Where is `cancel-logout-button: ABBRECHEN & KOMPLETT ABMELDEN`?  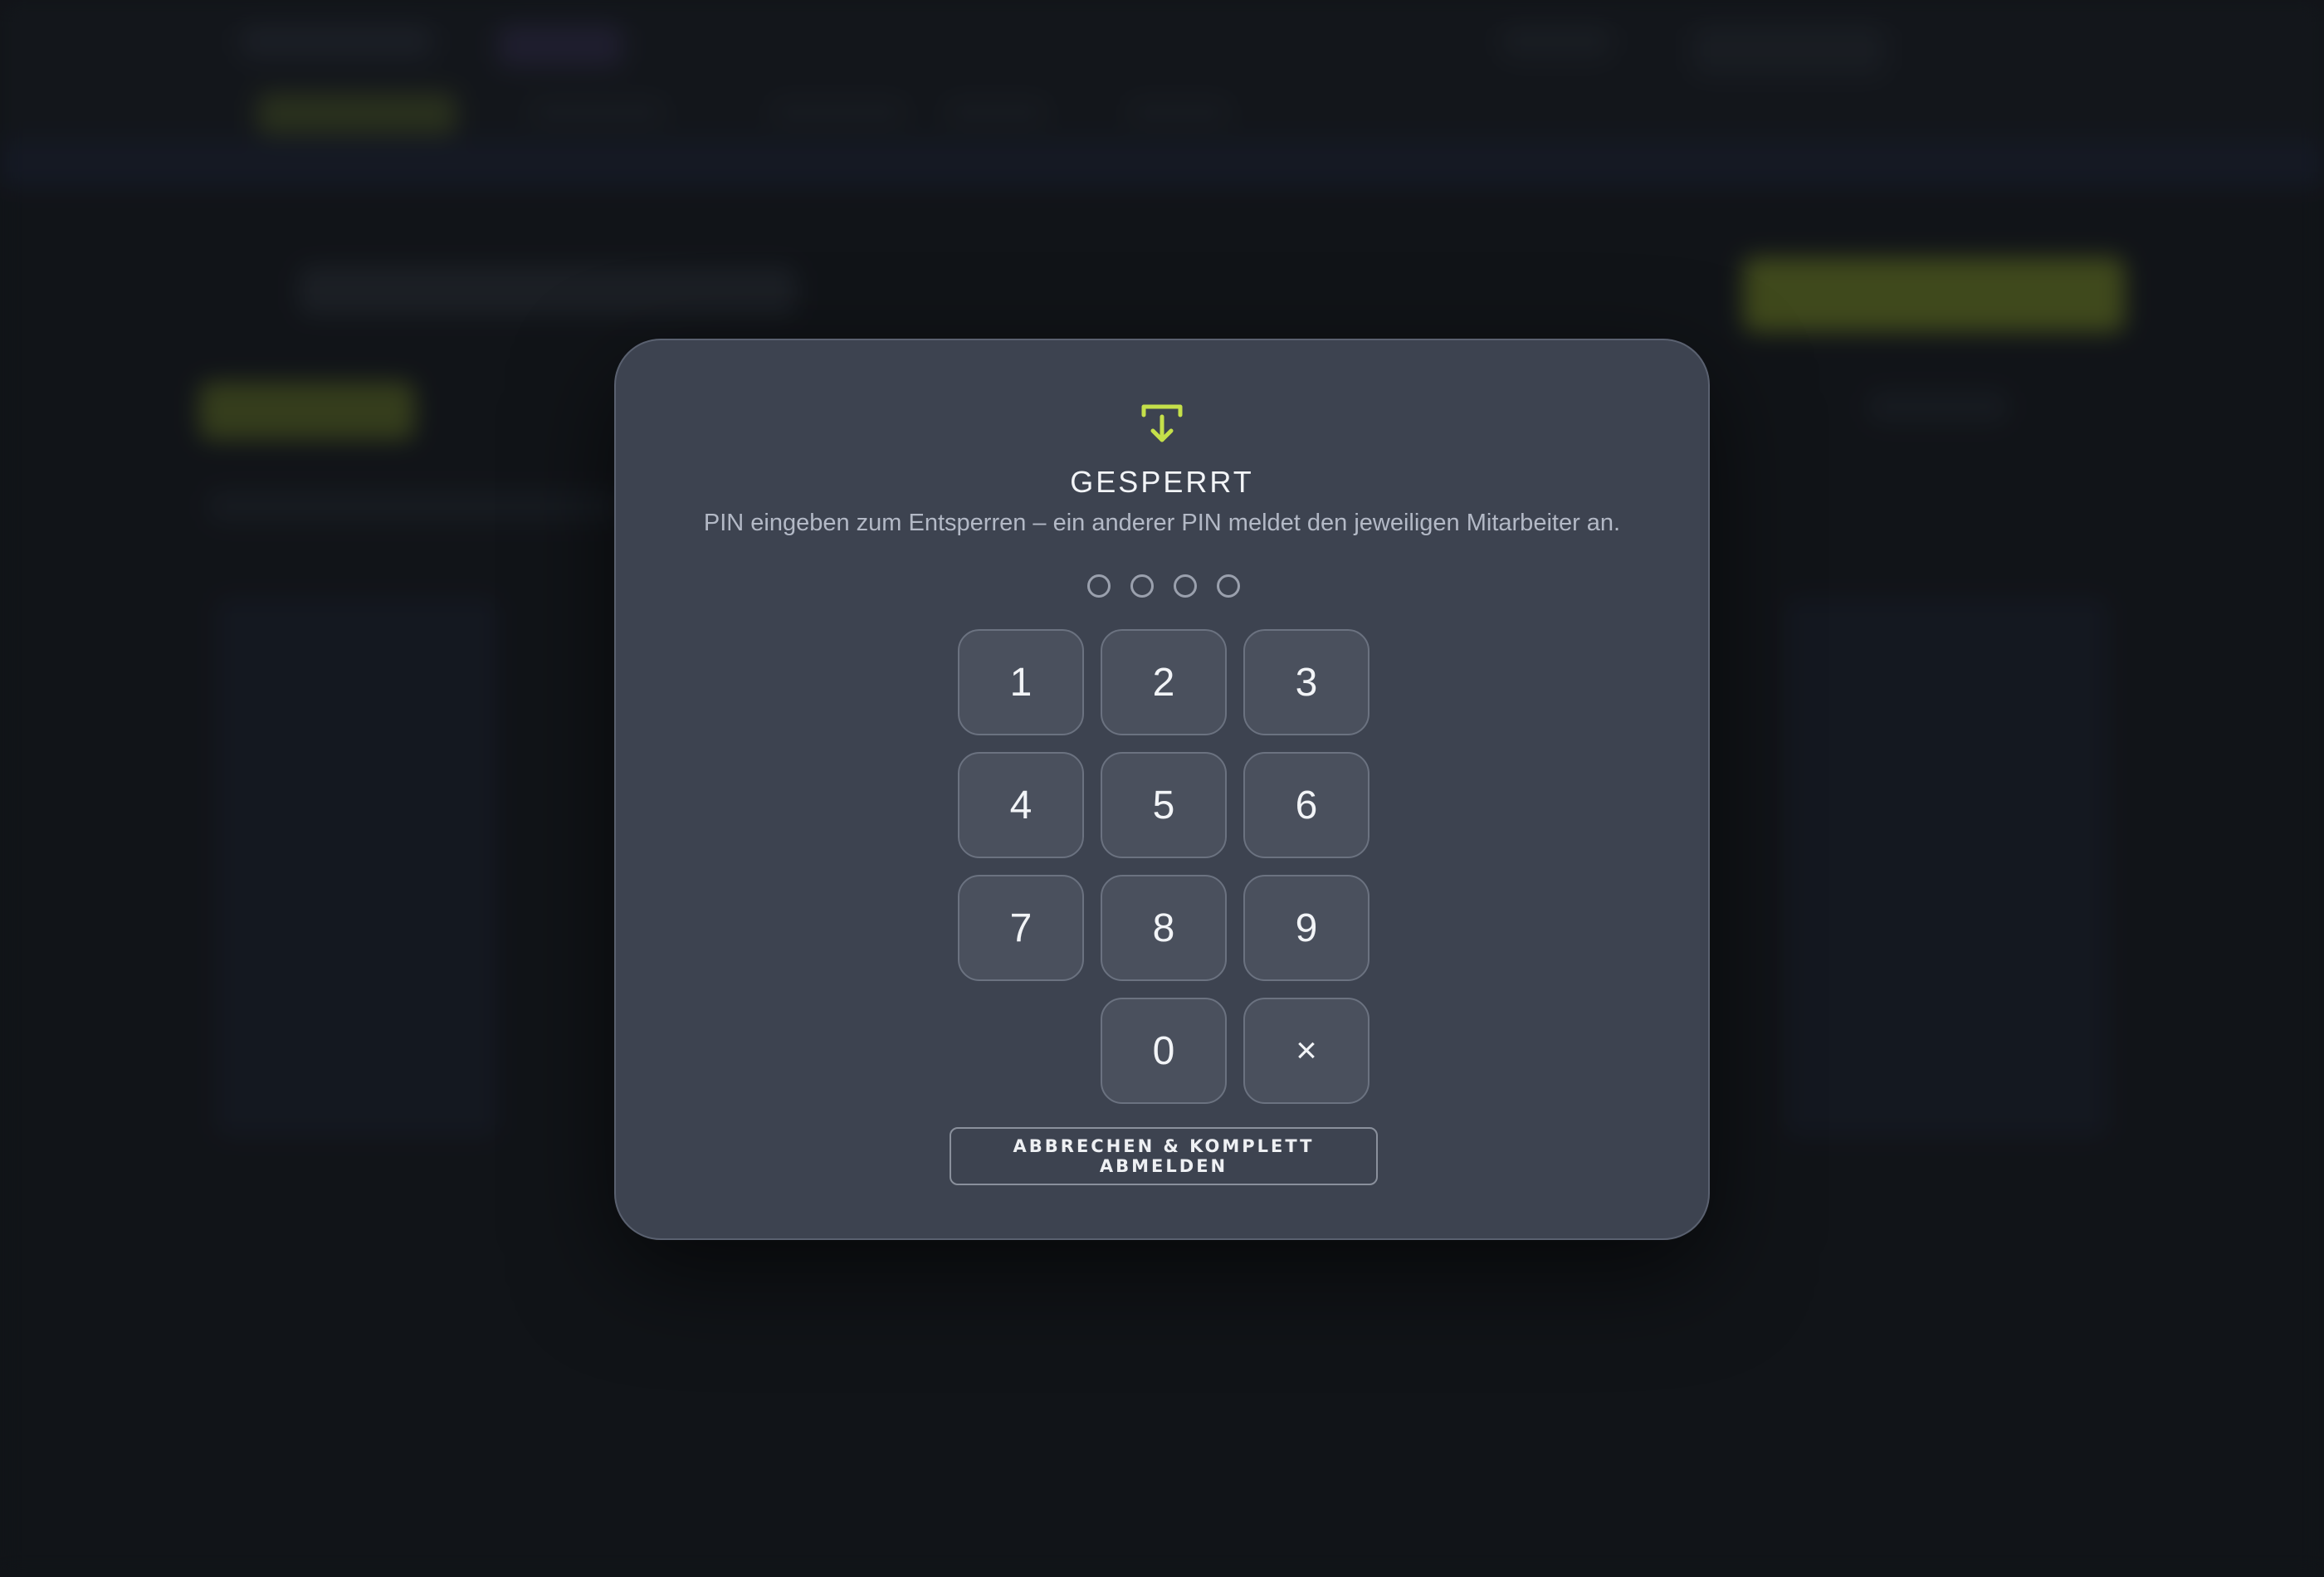
cancel-logout-button: ABBRECHEN & KOMPLETT ABMELDEN is located at coordinates (1164, 1156).